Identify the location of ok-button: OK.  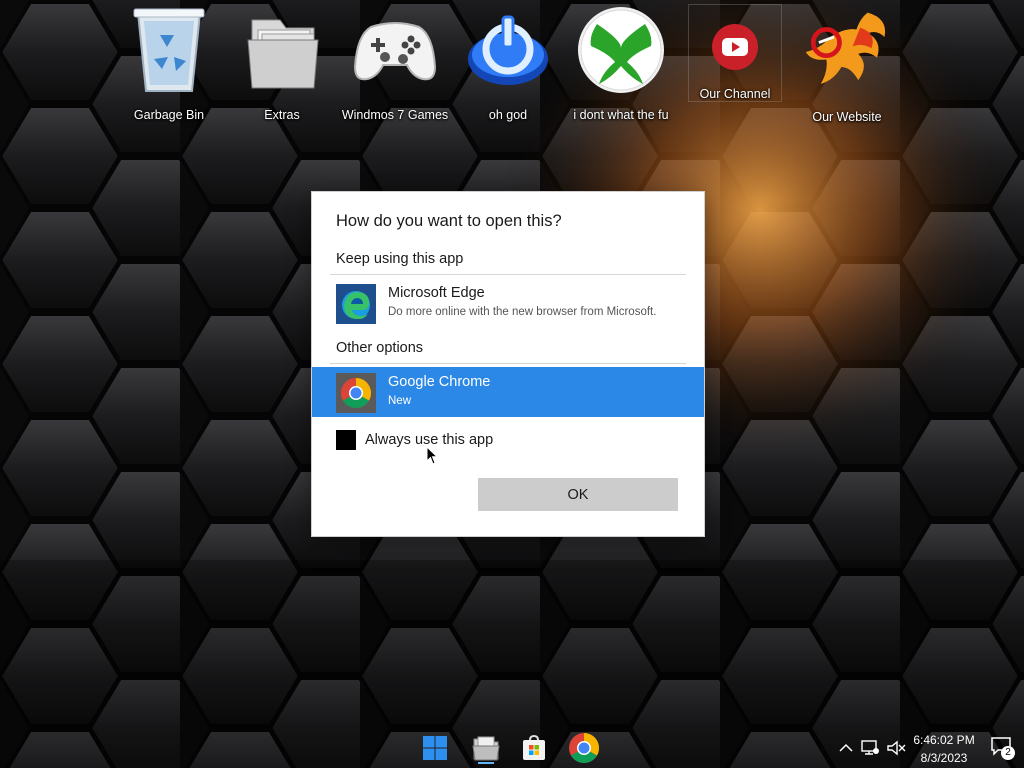
(578, 494).